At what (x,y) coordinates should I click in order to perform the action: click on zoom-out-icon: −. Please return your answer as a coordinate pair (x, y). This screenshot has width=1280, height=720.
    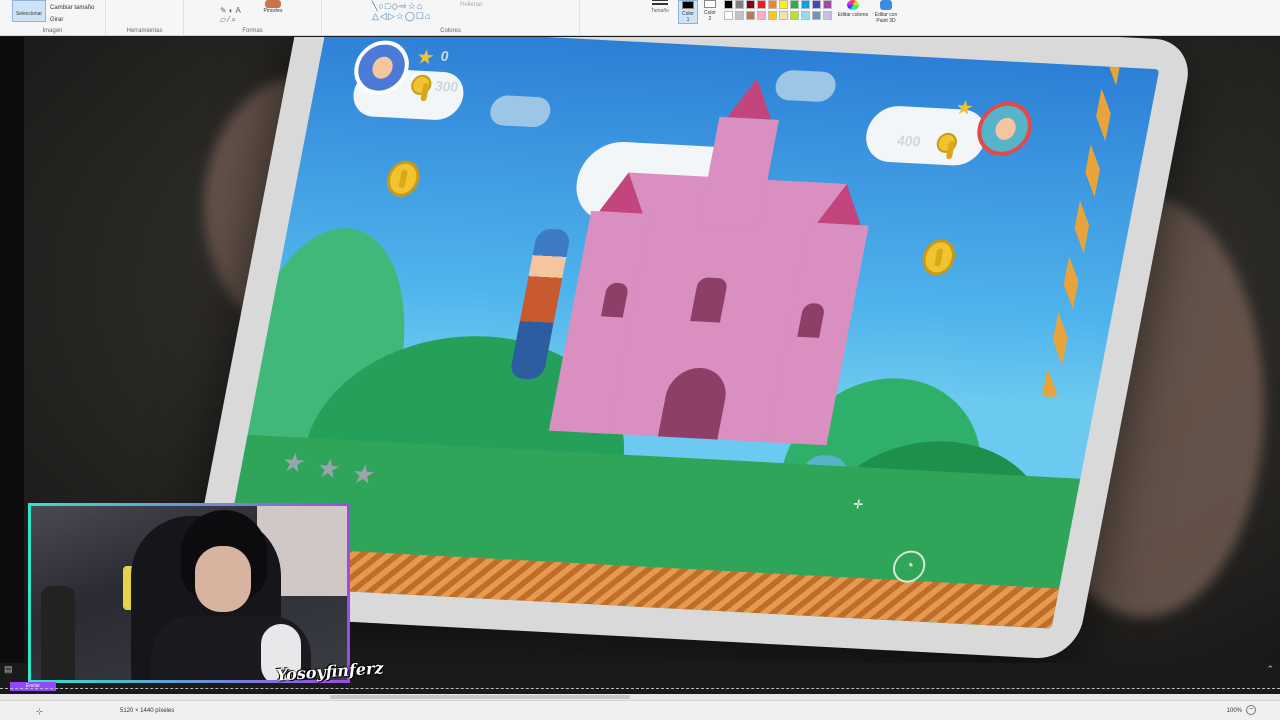
    Looking at the image, I should click on (1251, 710).